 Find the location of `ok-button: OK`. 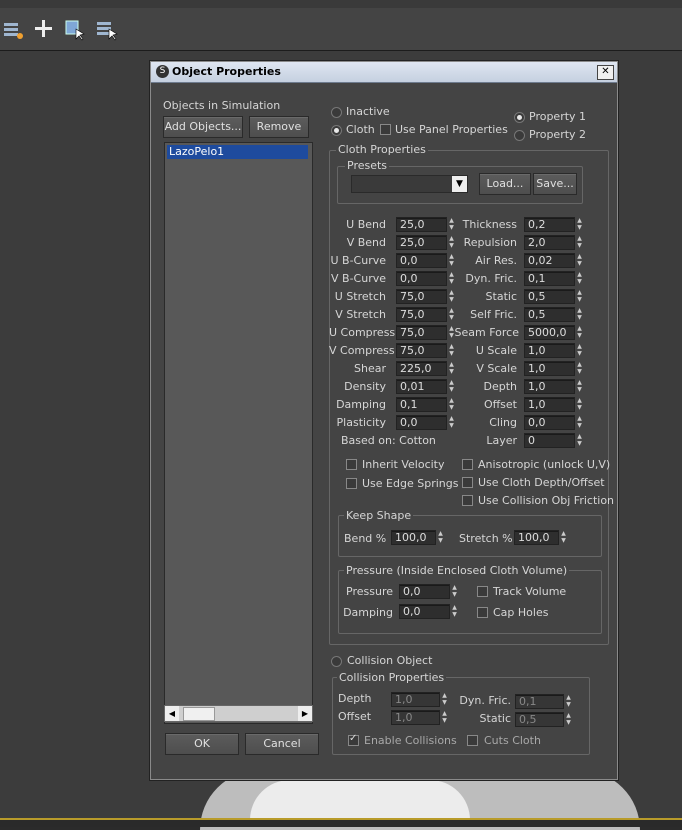

ok-button: OK is located at coordinates (202, 744).